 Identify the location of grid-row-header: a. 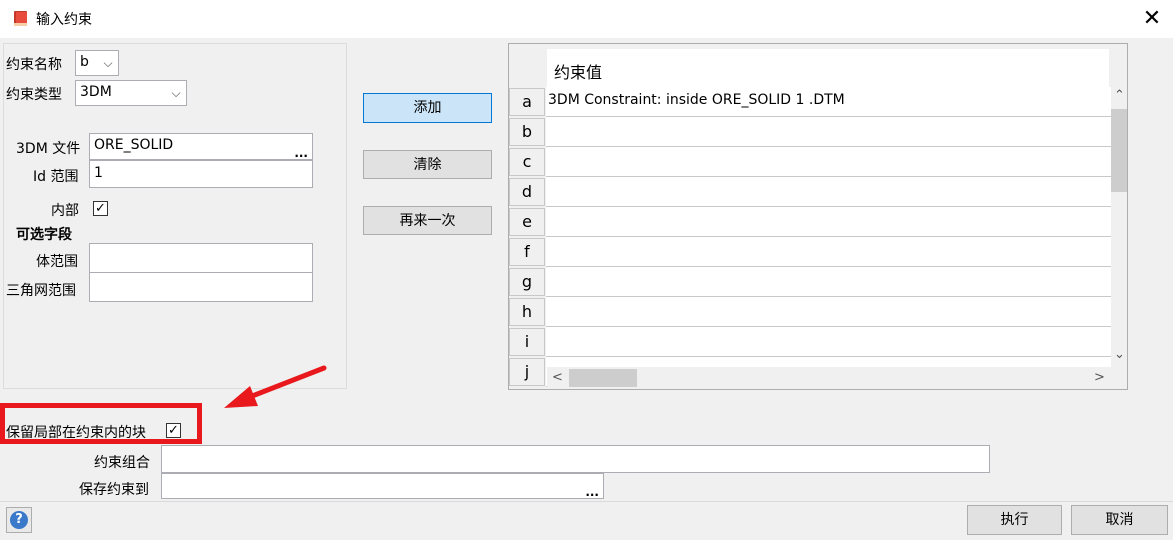
(527, 102).